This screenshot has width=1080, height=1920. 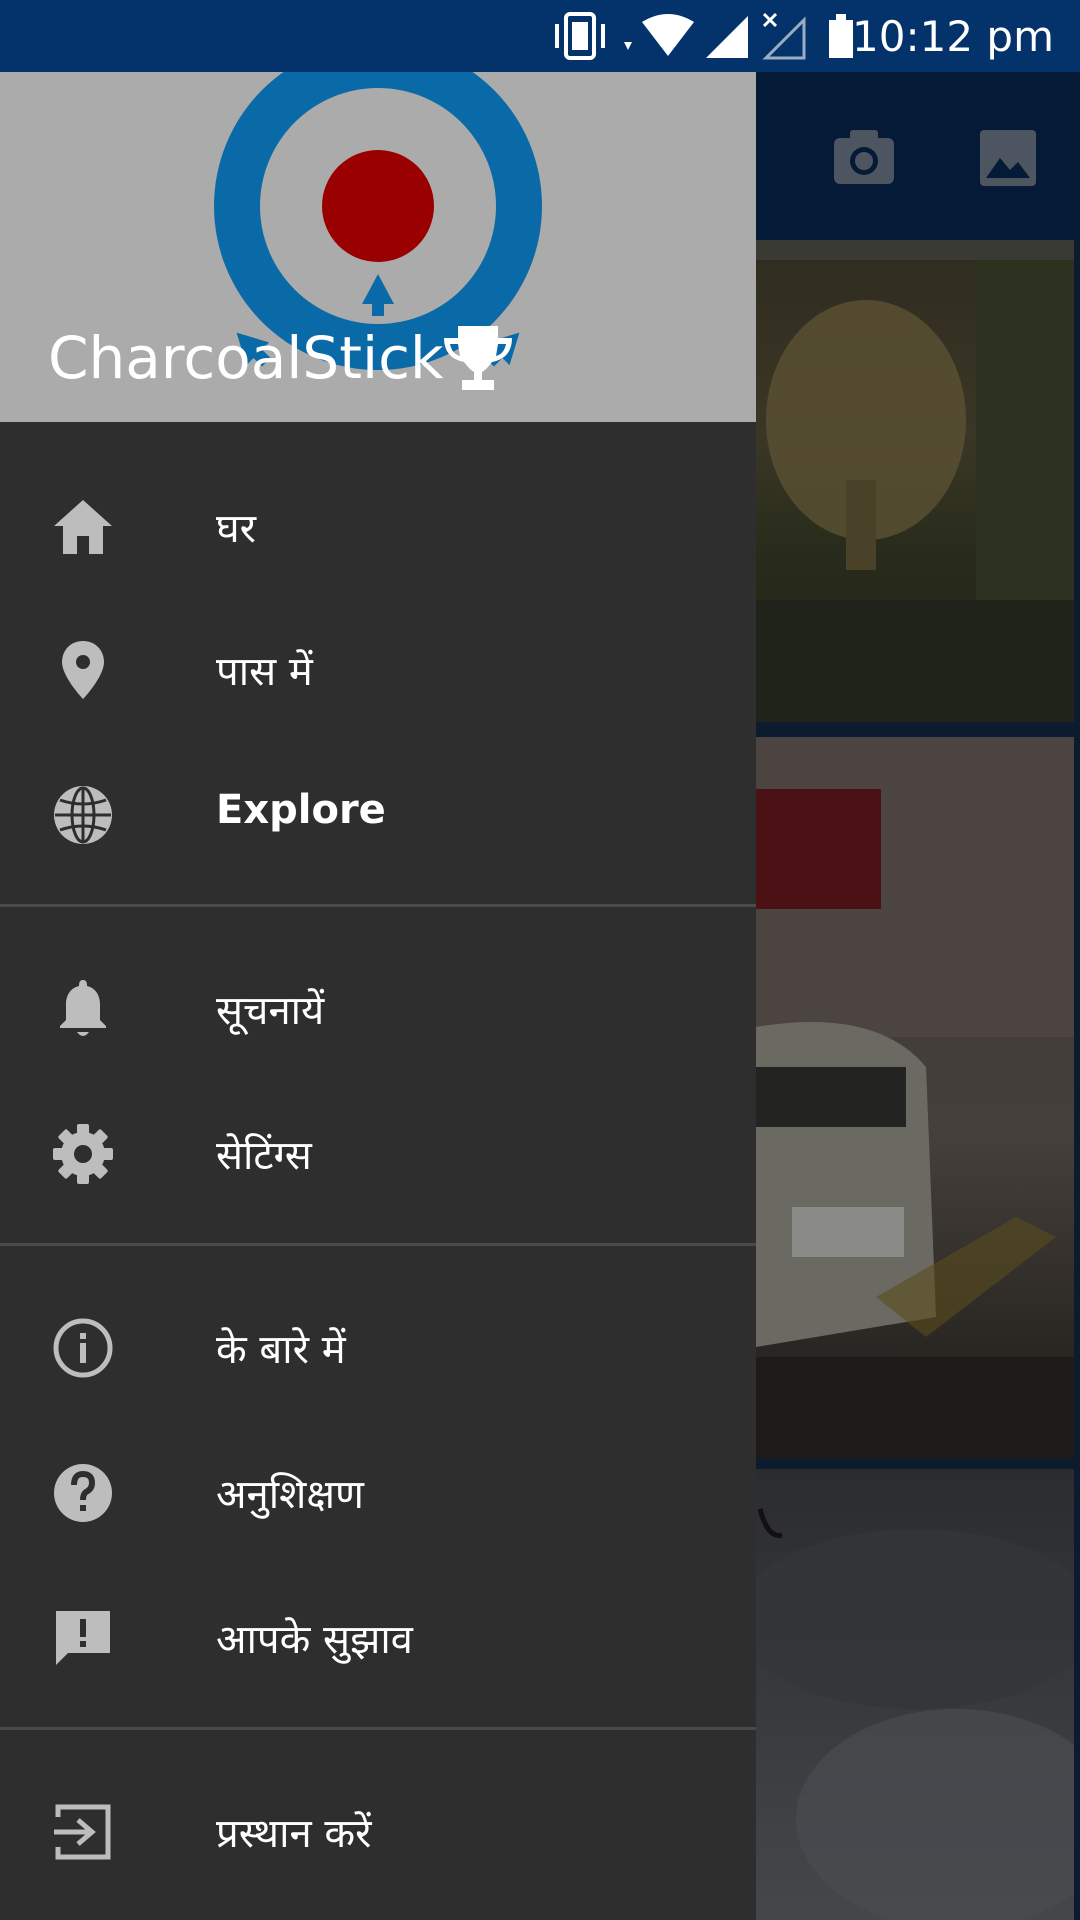 What do you see at coordinates (864, 158) in the screenshot?
I see `camera-icon` at bounding box center [864, 158].